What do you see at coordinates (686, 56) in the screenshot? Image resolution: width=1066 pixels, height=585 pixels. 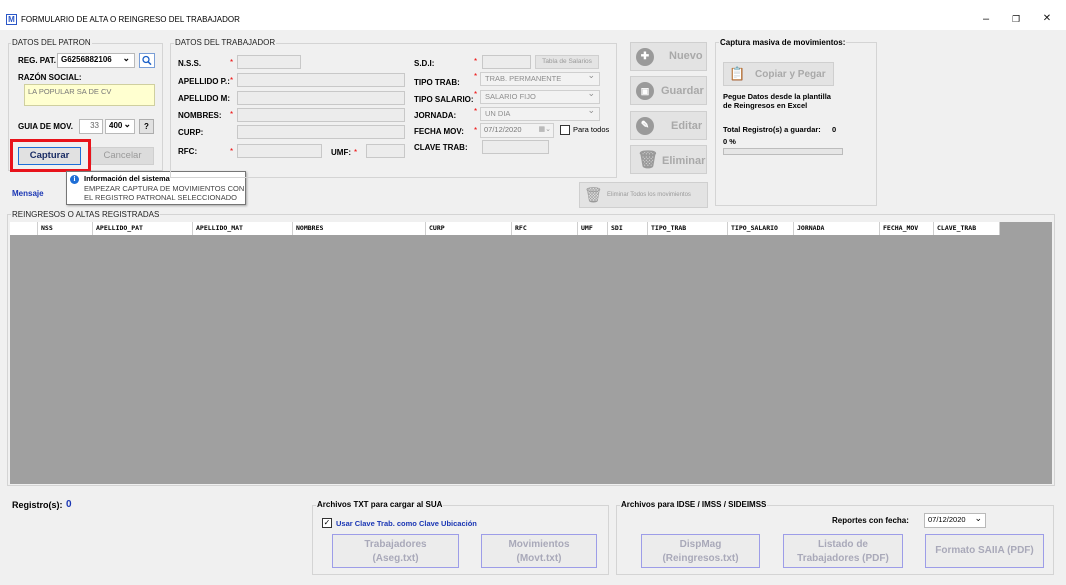 I see `nuevo-label: Nuevo` at bounding box center [686, 56].